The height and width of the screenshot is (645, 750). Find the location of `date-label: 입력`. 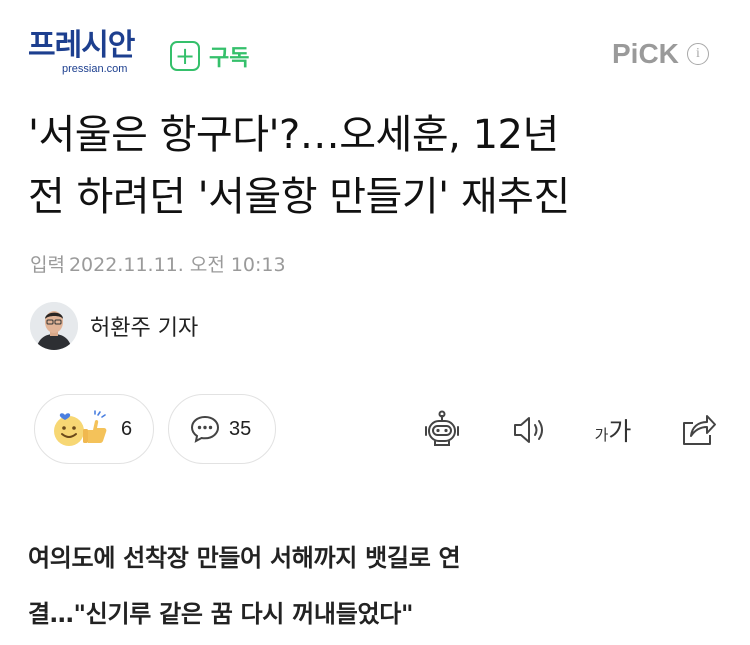

date-label: 입력 is located at coordinates (47, 265).